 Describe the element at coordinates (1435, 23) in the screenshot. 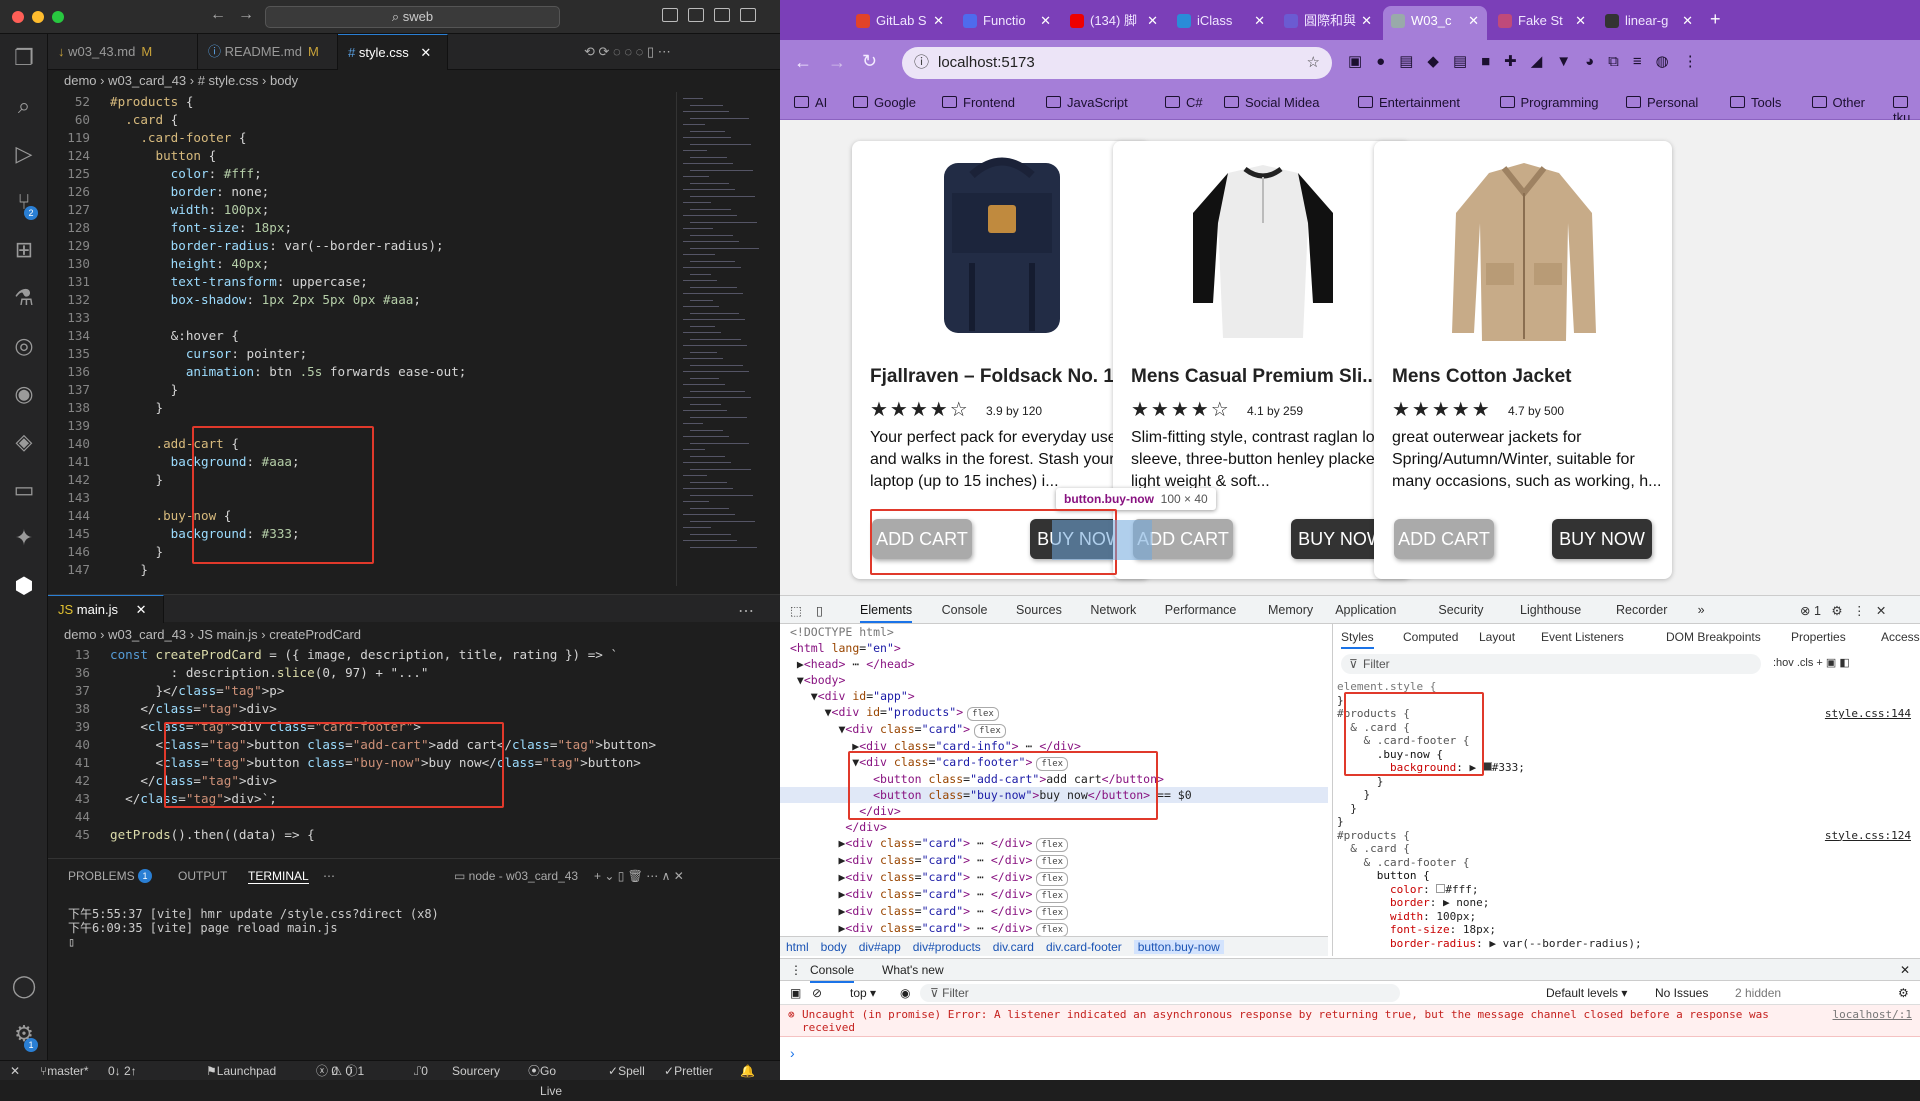

I see `browser-tab: W03_c ✕` at that location.